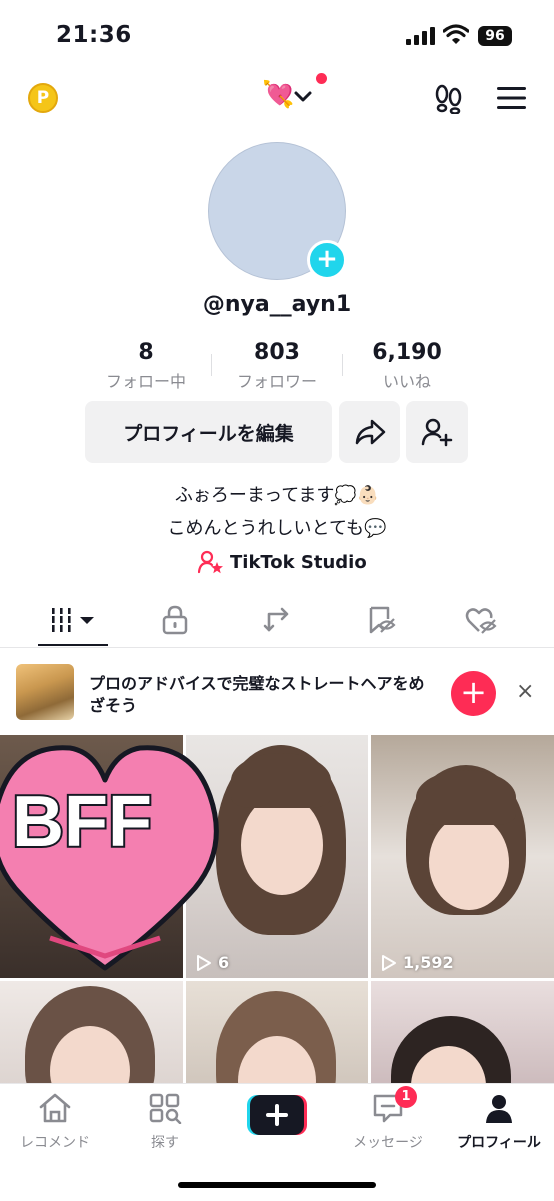 The width and height of the screenshot is (554, 1201). Describe the element at coordinates (406, 381) in the screenshot. I see `stat-likes-label: いいね` at that location.